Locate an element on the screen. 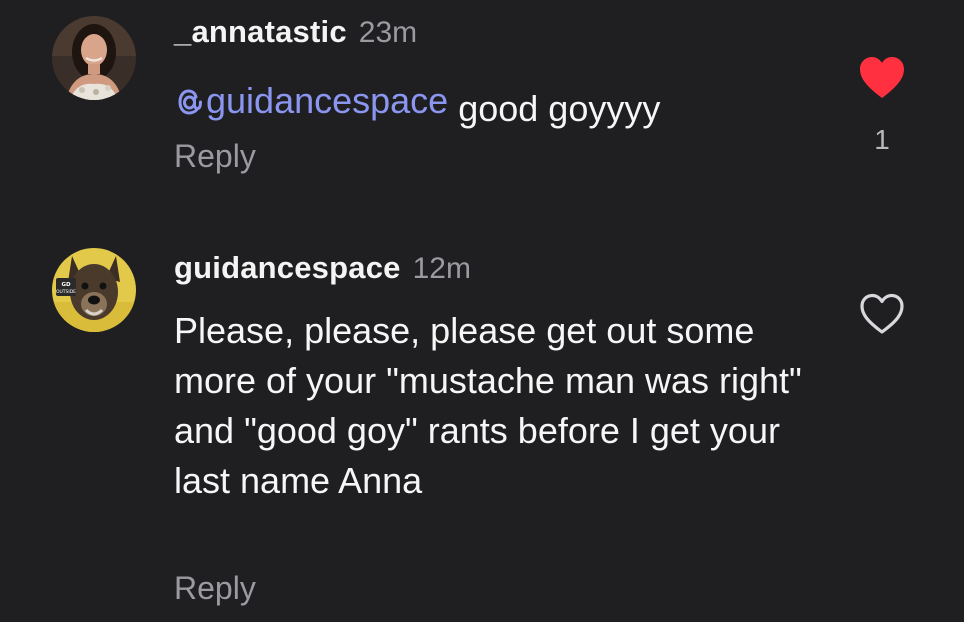 This screenshot has height=622, width=964. woman-portrait-avatar is located at coordinates (94, 58).